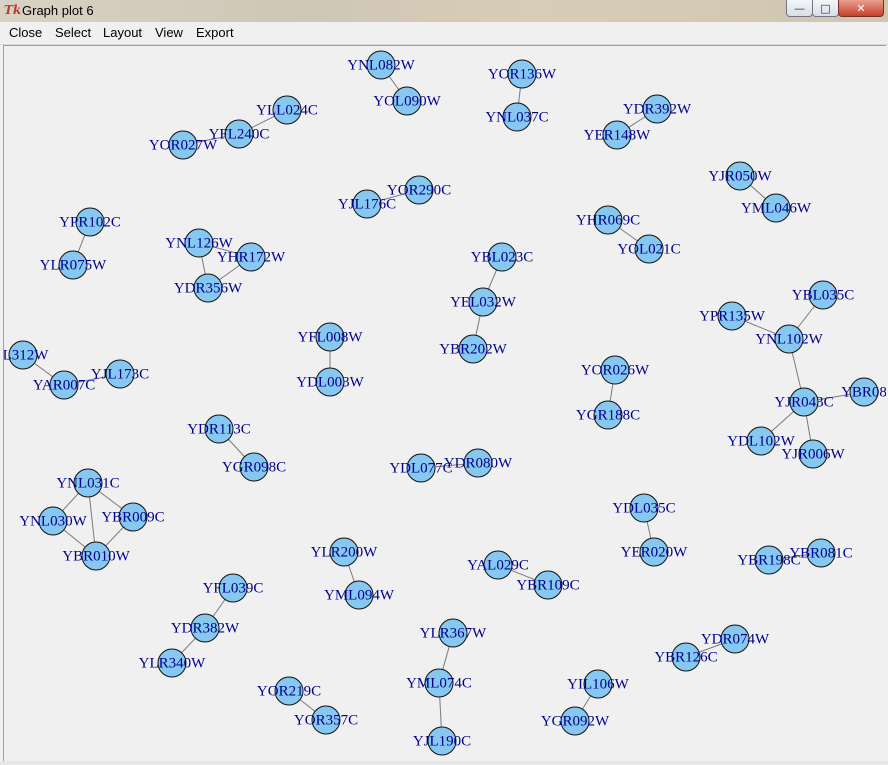 The height and width of the screenshot is (765, 888). I want to click on graph-node: IL312W, so click(26, 355).